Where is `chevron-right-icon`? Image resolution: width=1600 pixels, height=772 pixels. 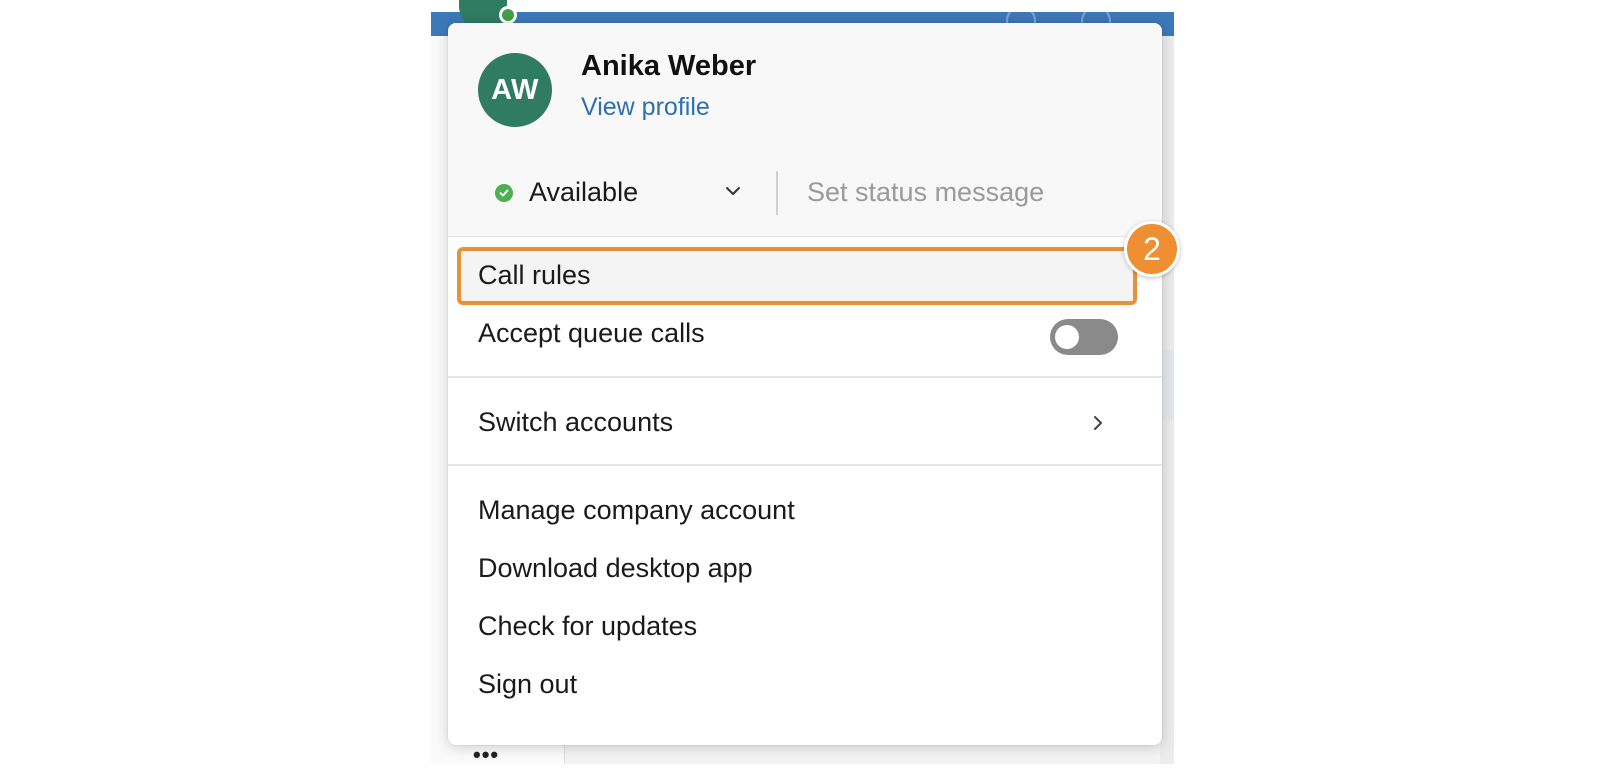 chevron-right-icon is located at coordinates (1098, 423).